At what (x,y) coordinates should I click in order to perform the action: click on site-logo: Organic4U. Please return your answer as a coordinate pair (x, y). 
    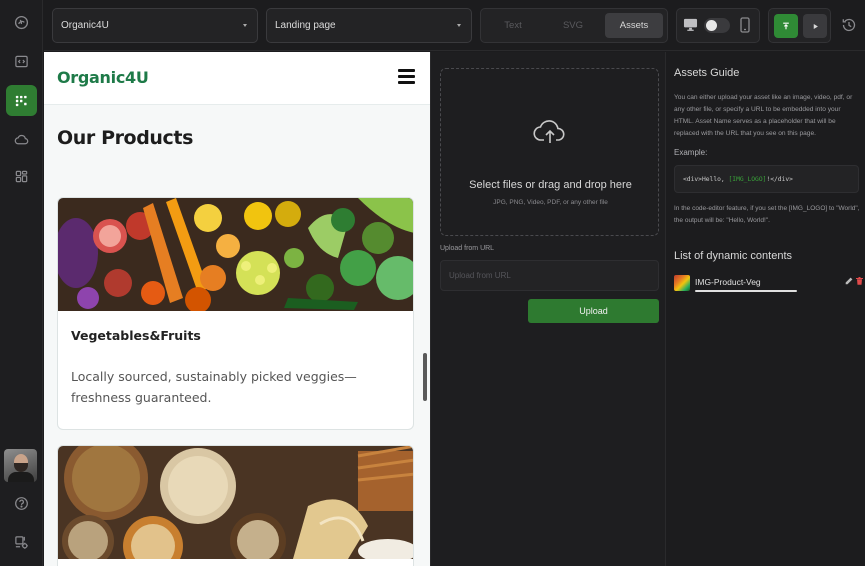
    Looking at the image, I should click on (103, 77).